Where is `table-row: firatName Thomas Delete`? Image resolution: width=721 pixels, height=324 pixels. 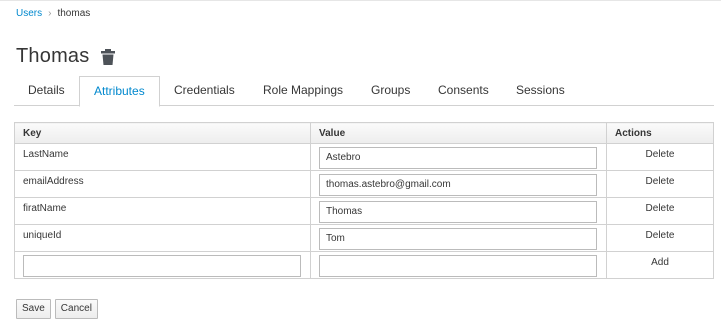 table-row: firatName Thomas Delete is located at coordinates (364, 211).